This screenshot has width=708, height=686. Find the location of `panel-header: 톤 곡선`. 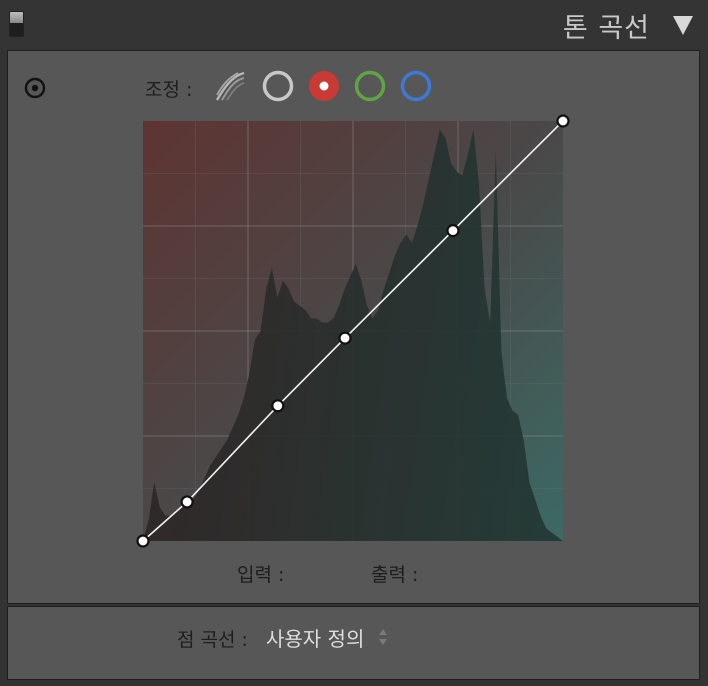

panel-header: 톤 곡선 is located at coordinates (354, 24).